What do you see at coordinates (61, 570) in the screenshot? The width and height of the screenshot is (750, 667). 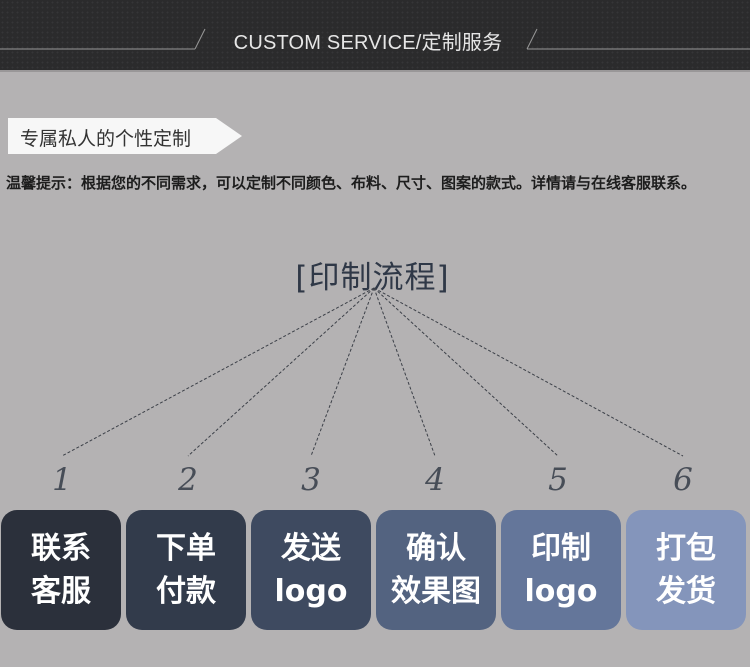 I see `step-card-contact-service: 联系 客服` at bounding box center [61, 570].